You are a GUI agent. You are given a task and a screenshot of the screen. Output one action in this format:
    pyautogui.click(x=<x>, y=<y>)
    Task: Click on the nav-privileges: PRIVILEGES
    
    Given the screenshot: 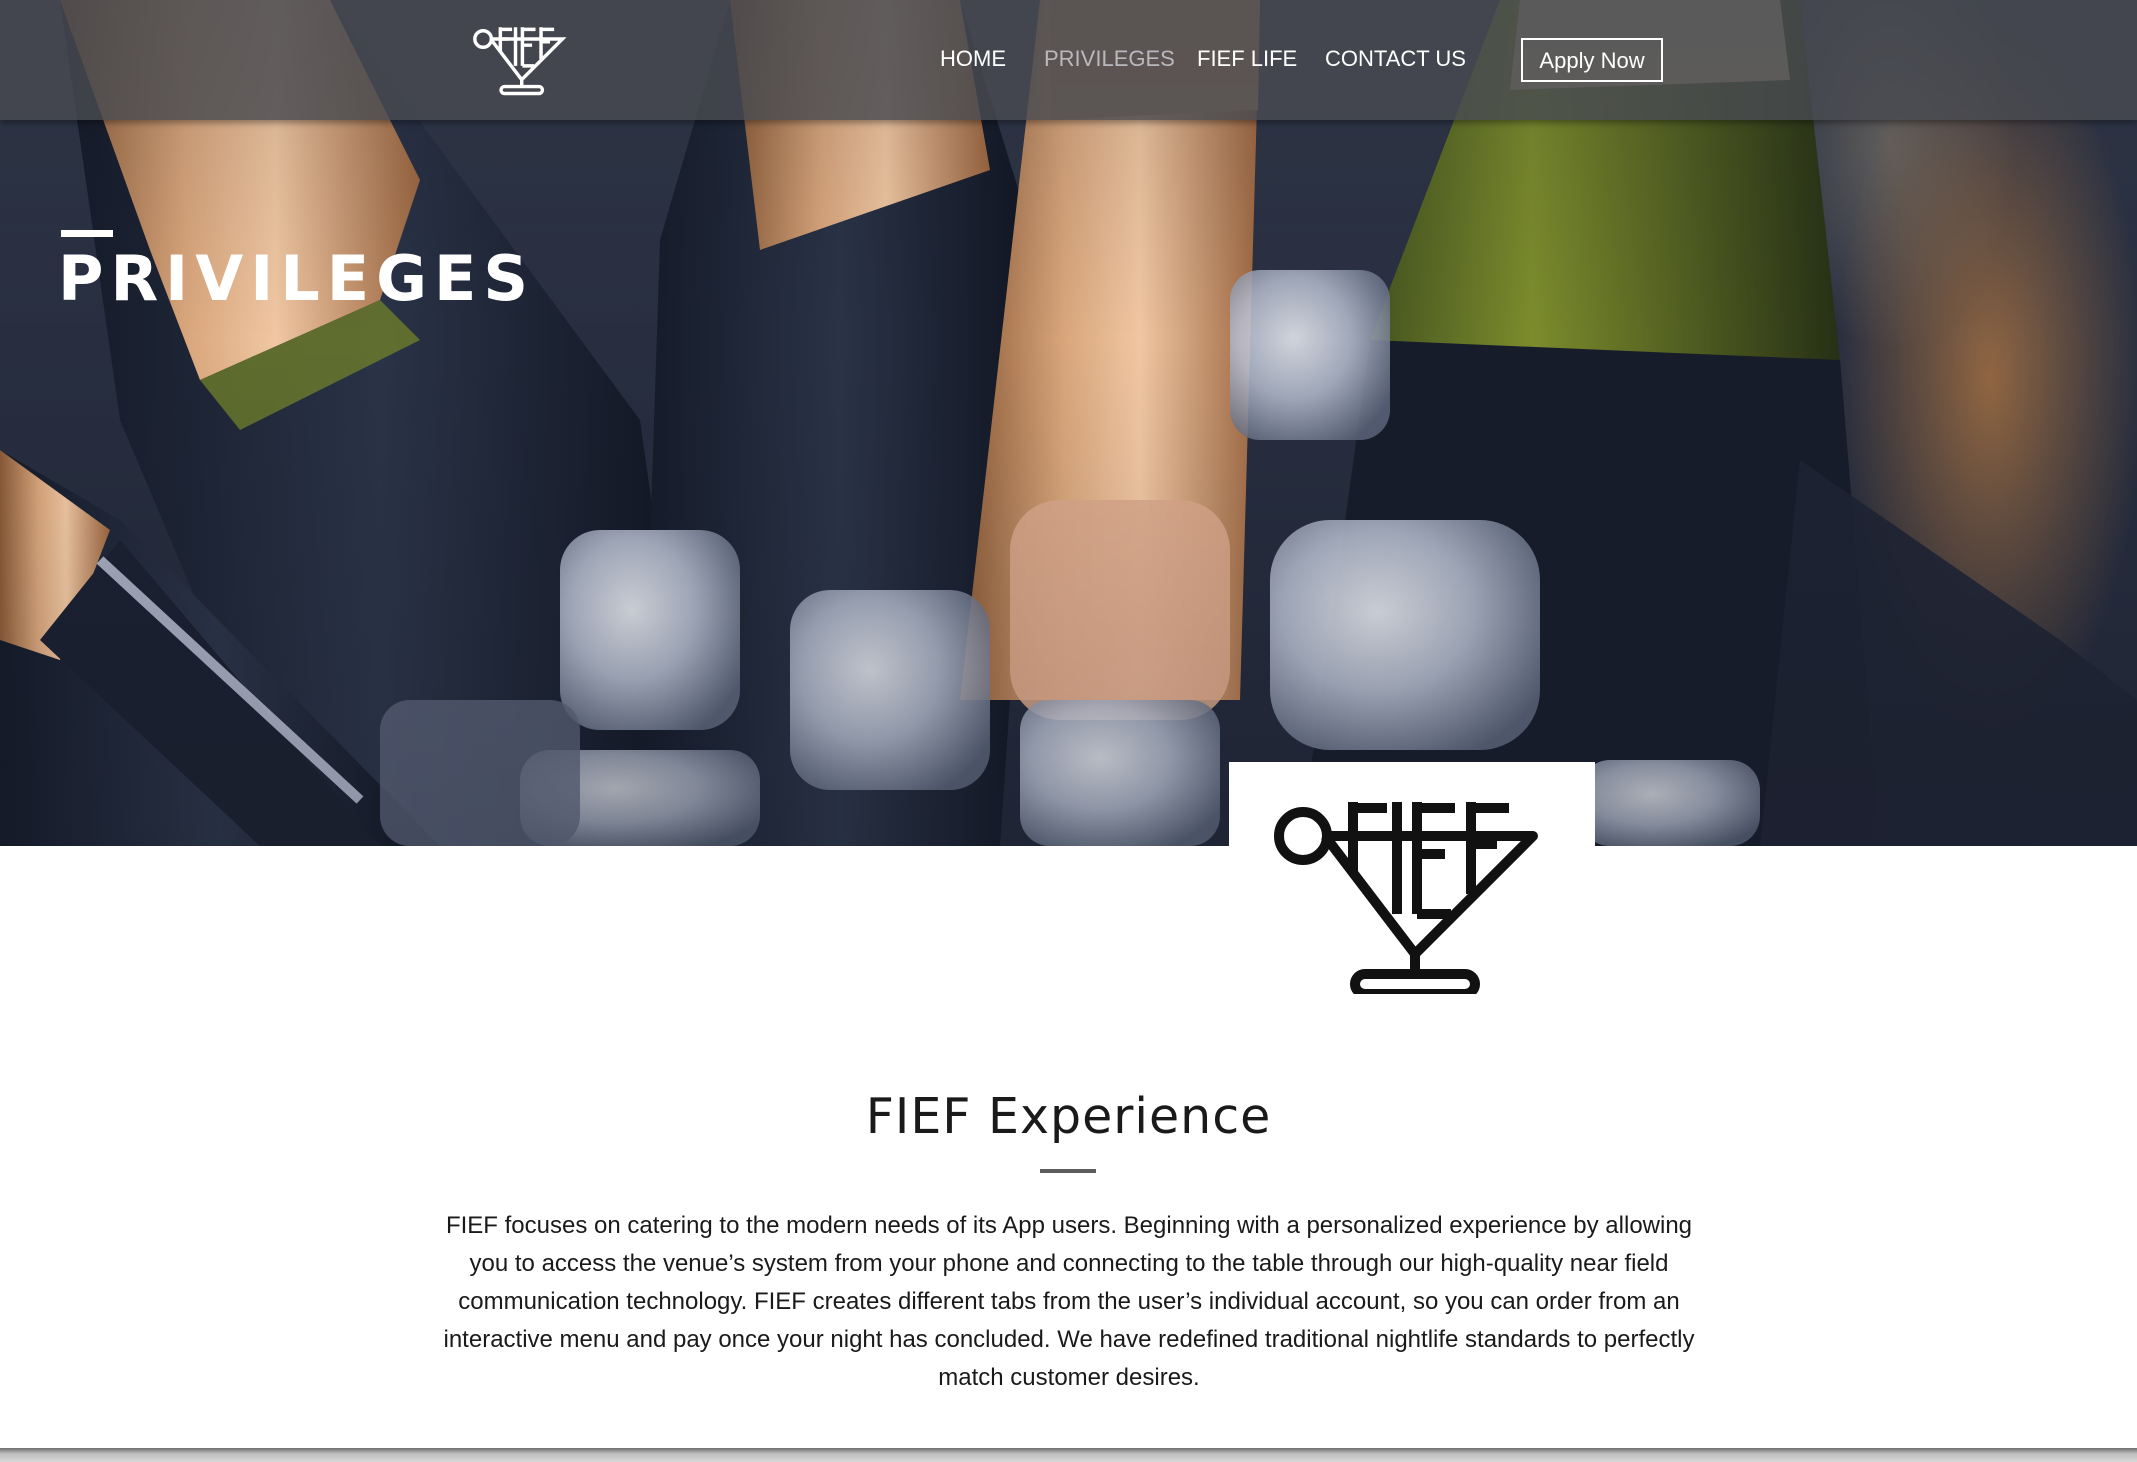 What is the action you would take?
    pyautogui.click(x=1109, y=59)
    